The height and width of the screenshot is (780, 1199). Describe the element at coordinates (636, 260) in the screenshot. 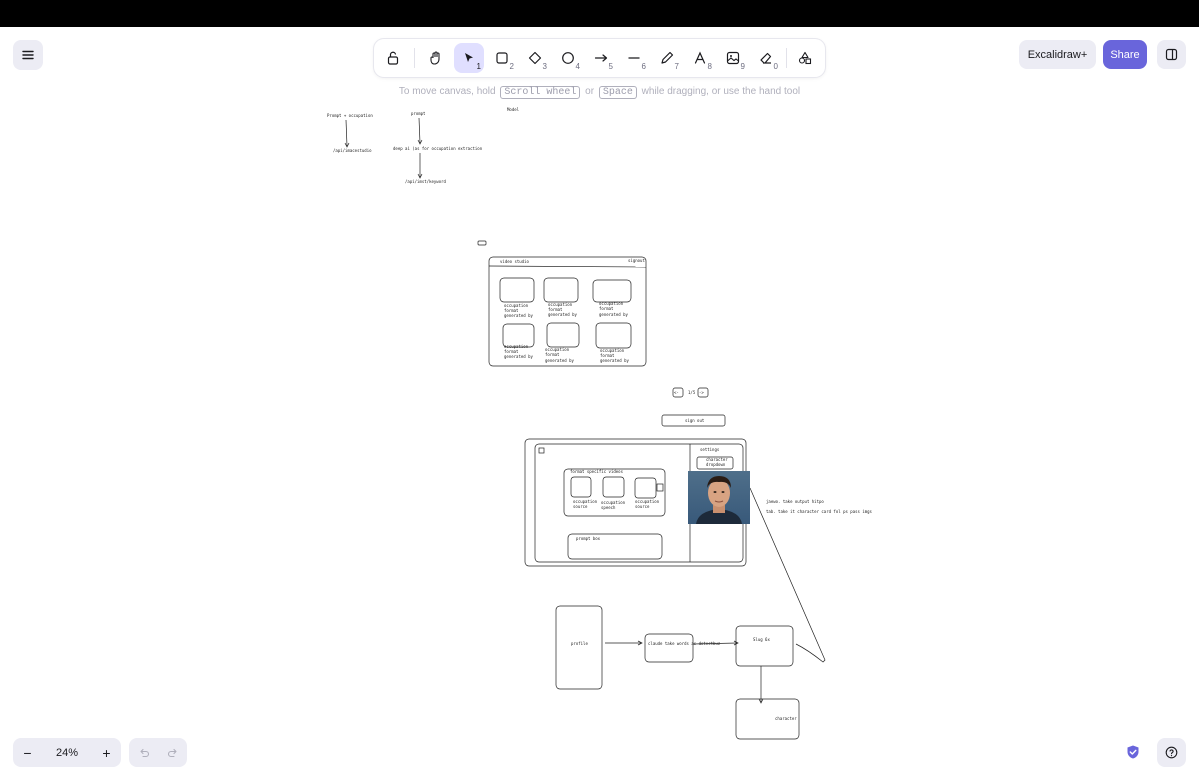

I see `video-studio-signout: signout` at that location.